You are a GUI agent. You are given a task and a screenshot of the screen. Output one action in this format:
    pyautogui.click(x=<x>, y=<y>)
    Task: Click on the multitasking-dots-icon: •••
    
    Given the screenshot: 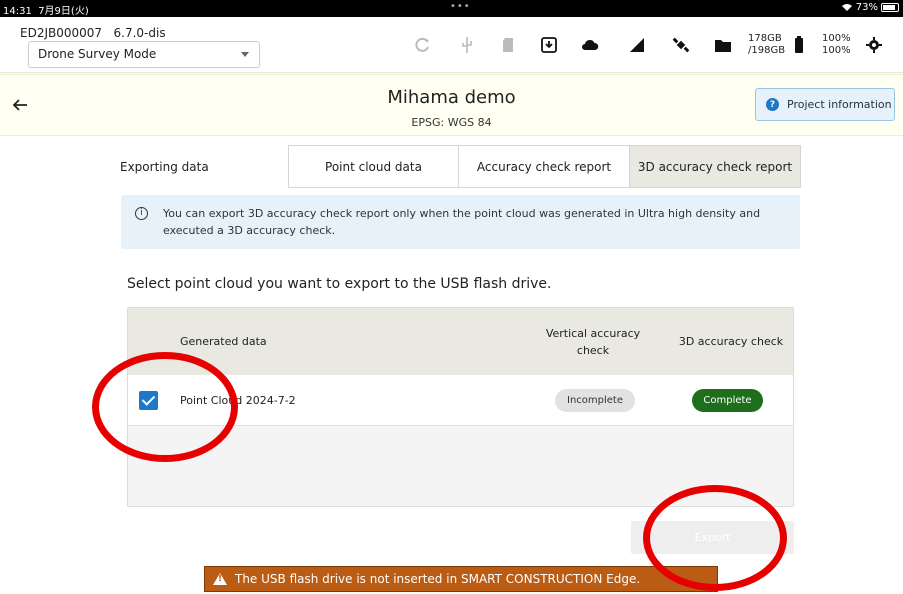 What is the action you would take?
    pyautogui.click(x=460, y=6)
    